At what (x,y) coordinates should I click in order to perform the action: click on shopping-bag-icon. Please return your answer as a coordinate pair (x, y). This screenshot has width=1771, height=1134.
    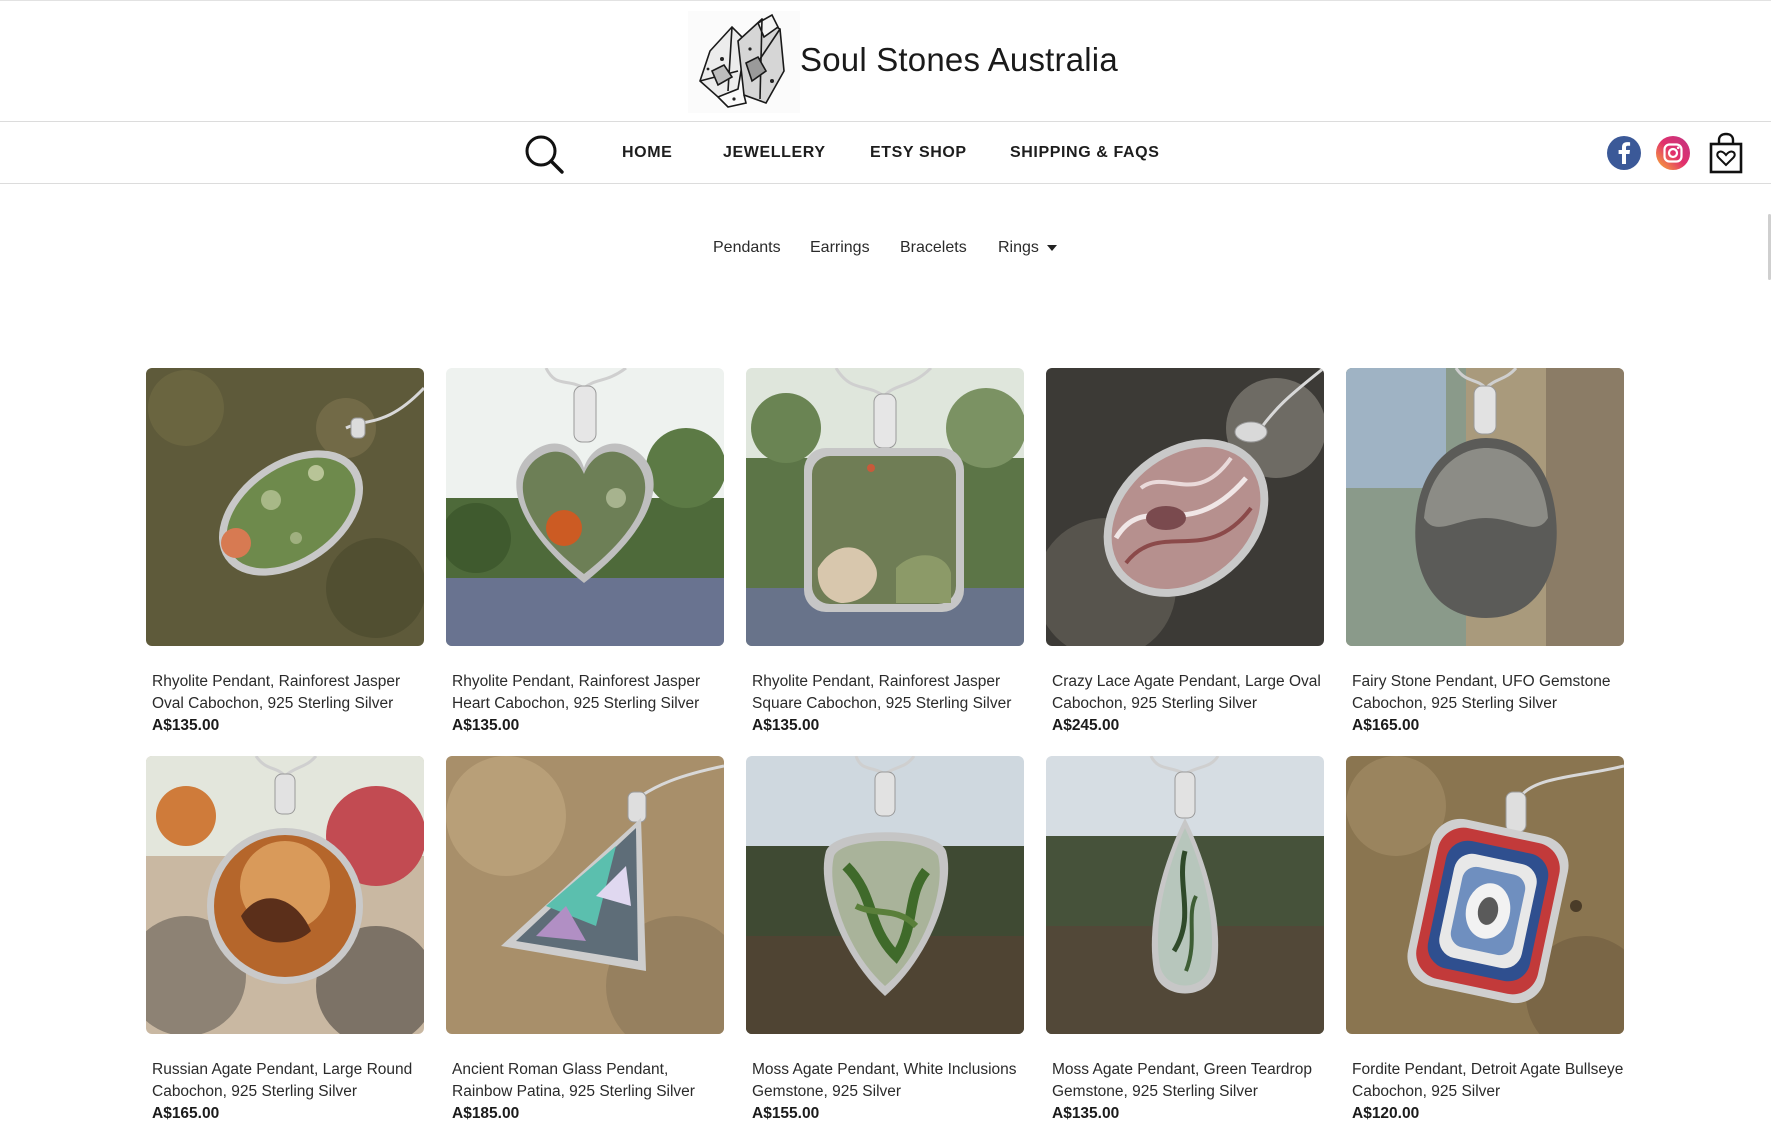
    Looking at the image, I should click on (1726, 153).